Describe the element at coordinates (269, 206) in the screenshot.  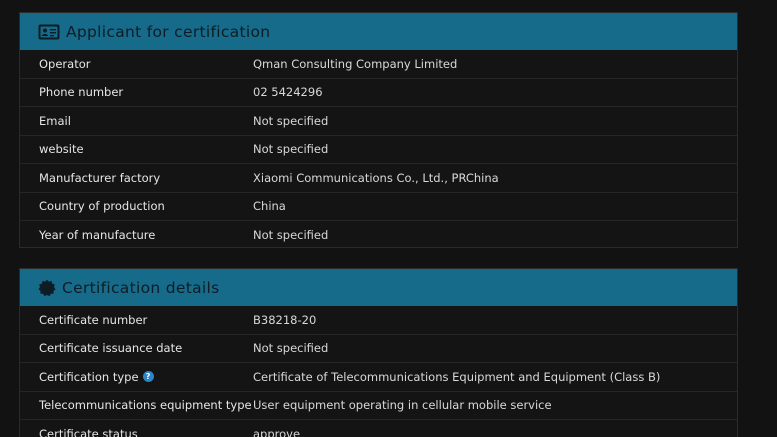
I see `row-value: China` at that location.